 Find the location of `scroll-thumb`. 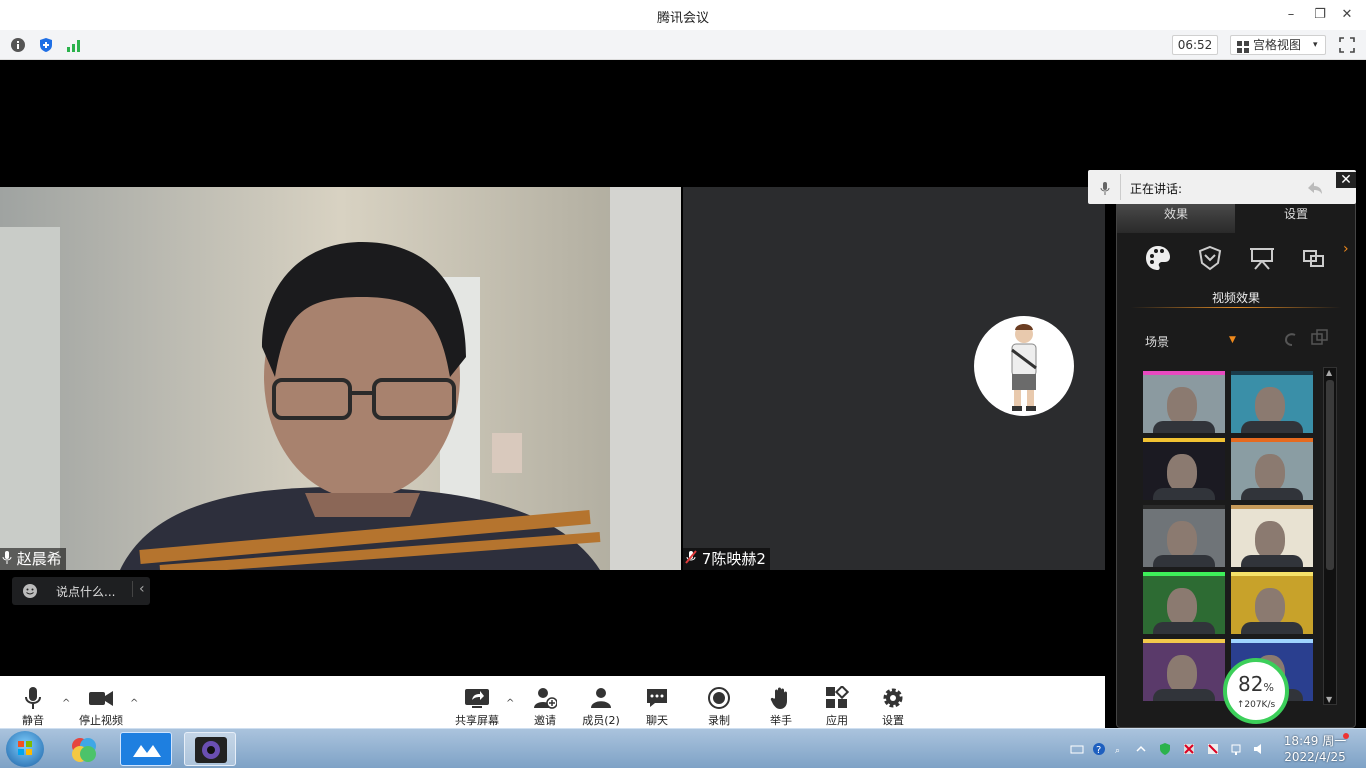

scroll-thumb is located at coordinates (1330, 475).